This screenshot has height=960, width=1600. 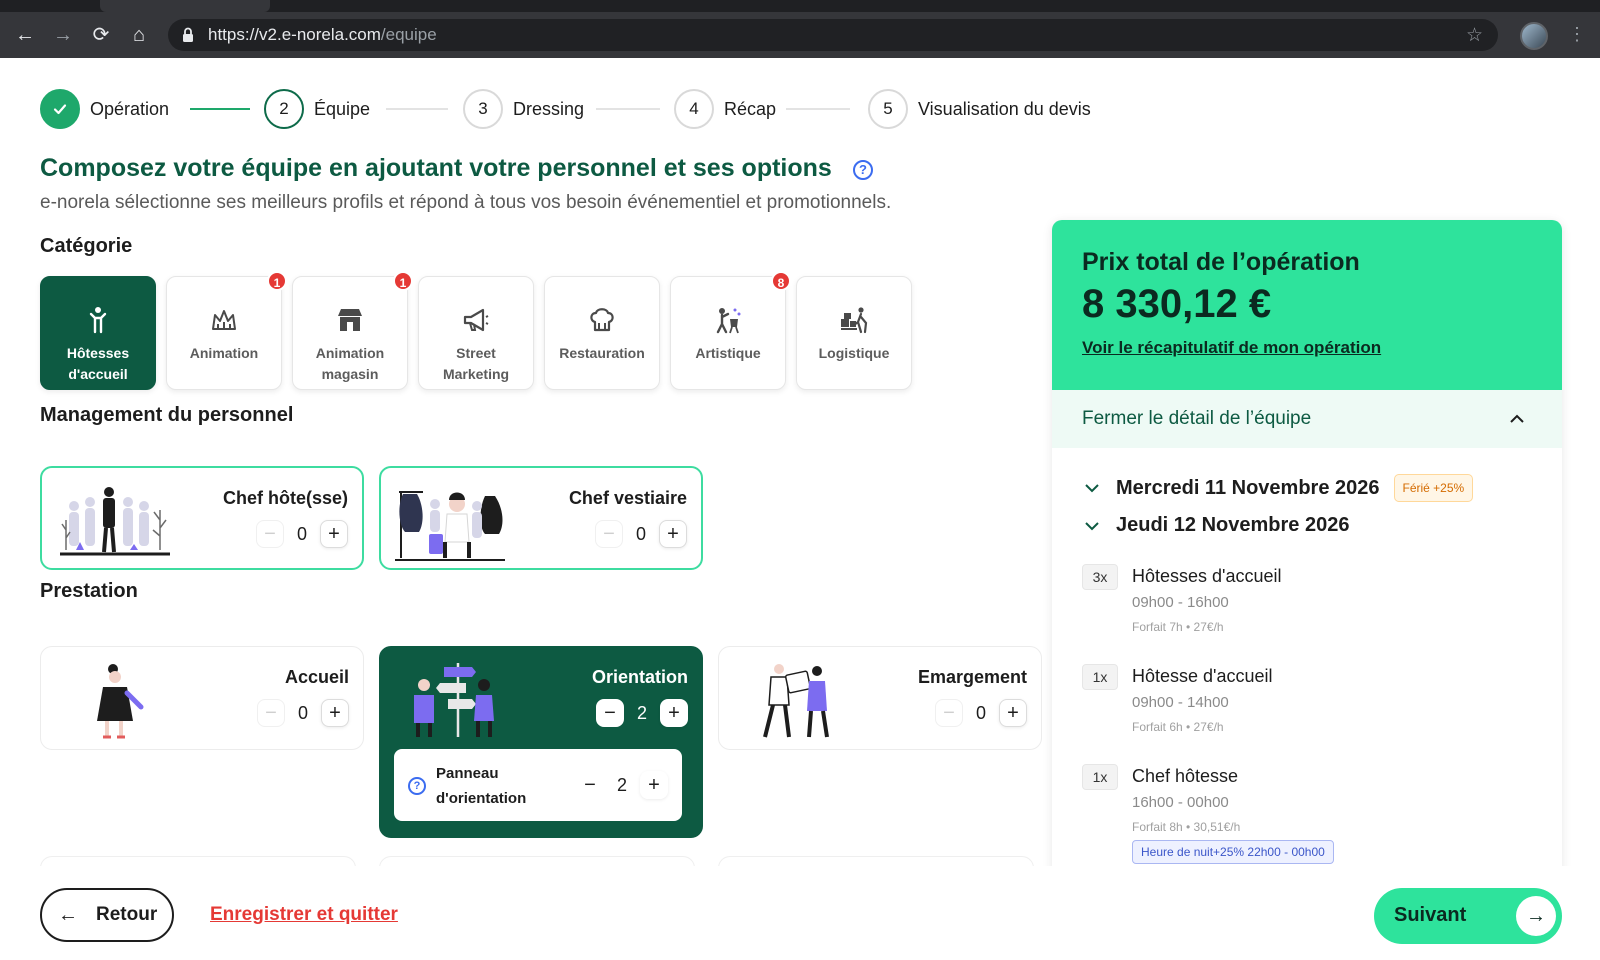 What do you see at coordinates (781, 281) in the screenshot?
I see `count-badge: 8` at bounding box center [781, 281].